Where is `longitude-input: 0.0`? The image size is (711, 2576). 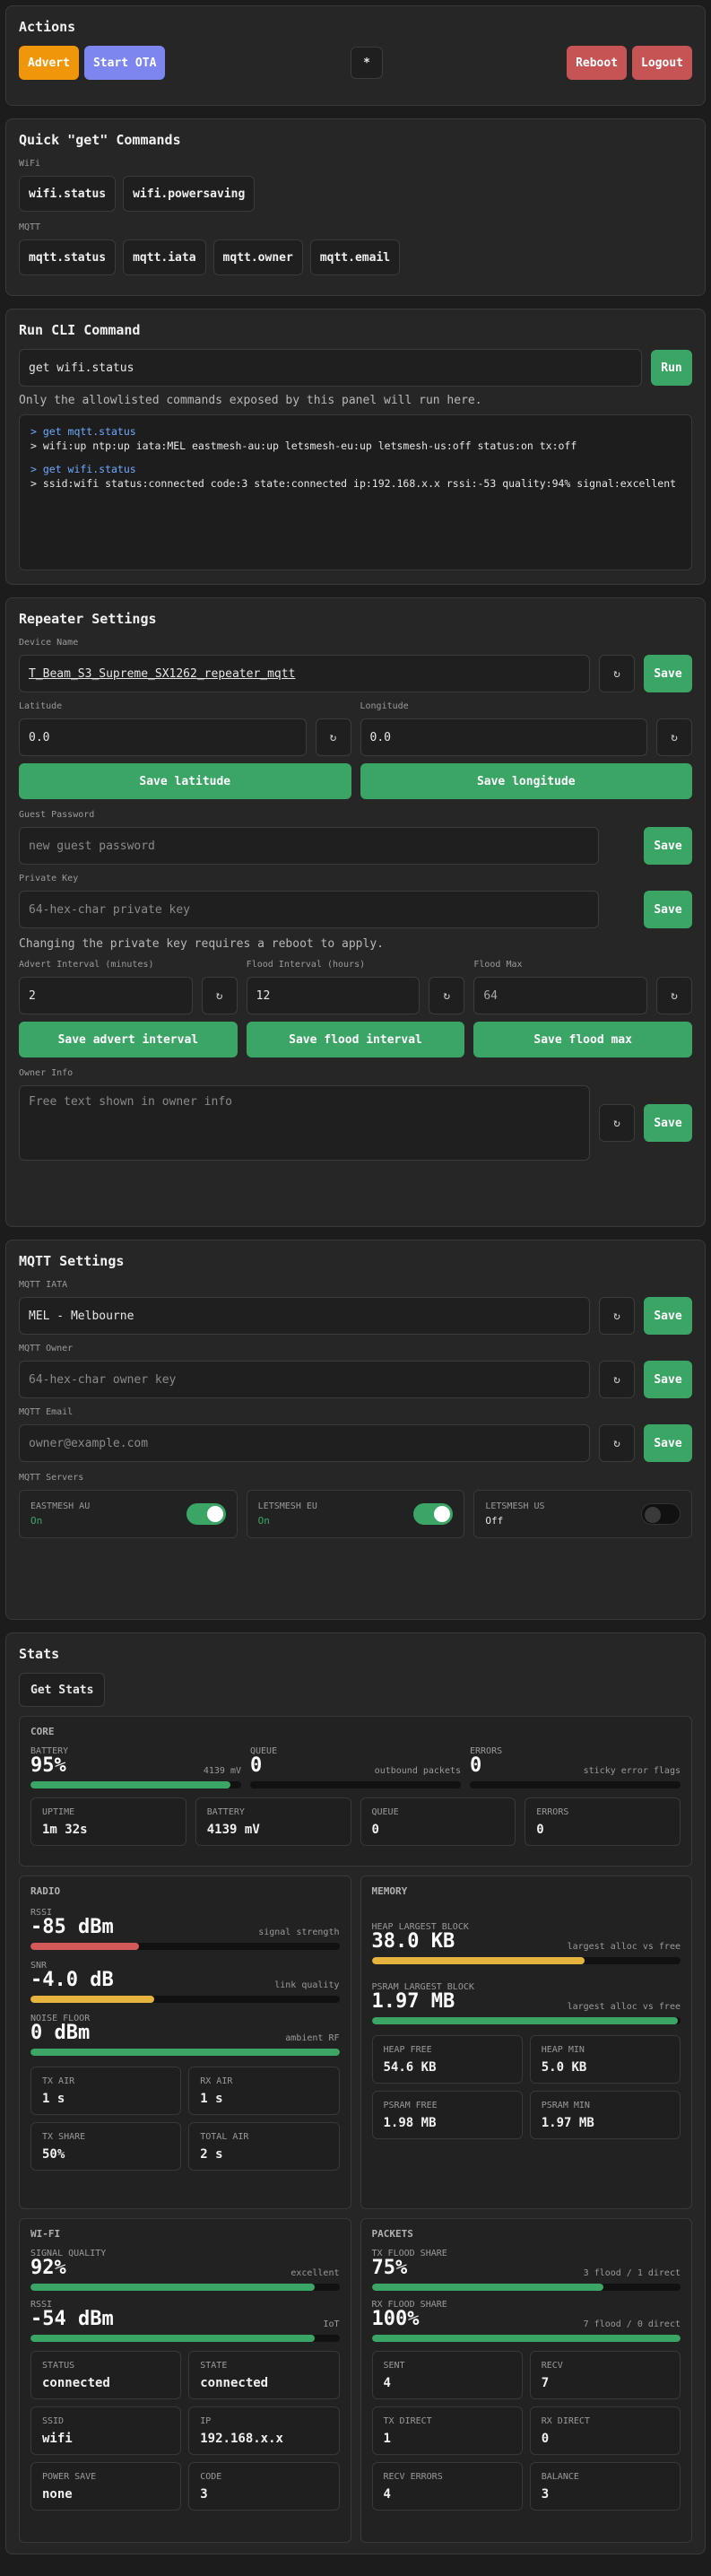
longitude-input: 0.0 is located at coordinates (503, 737).